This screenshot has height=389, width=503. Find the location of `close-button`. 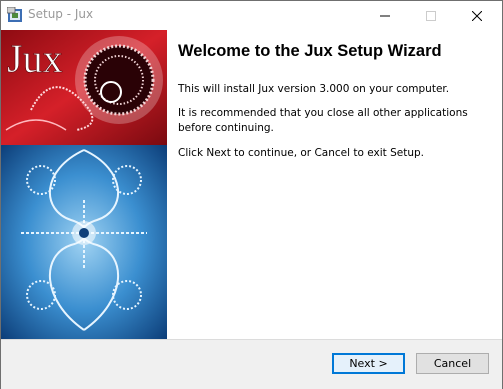

close-button is located at coordinates (477, 15).